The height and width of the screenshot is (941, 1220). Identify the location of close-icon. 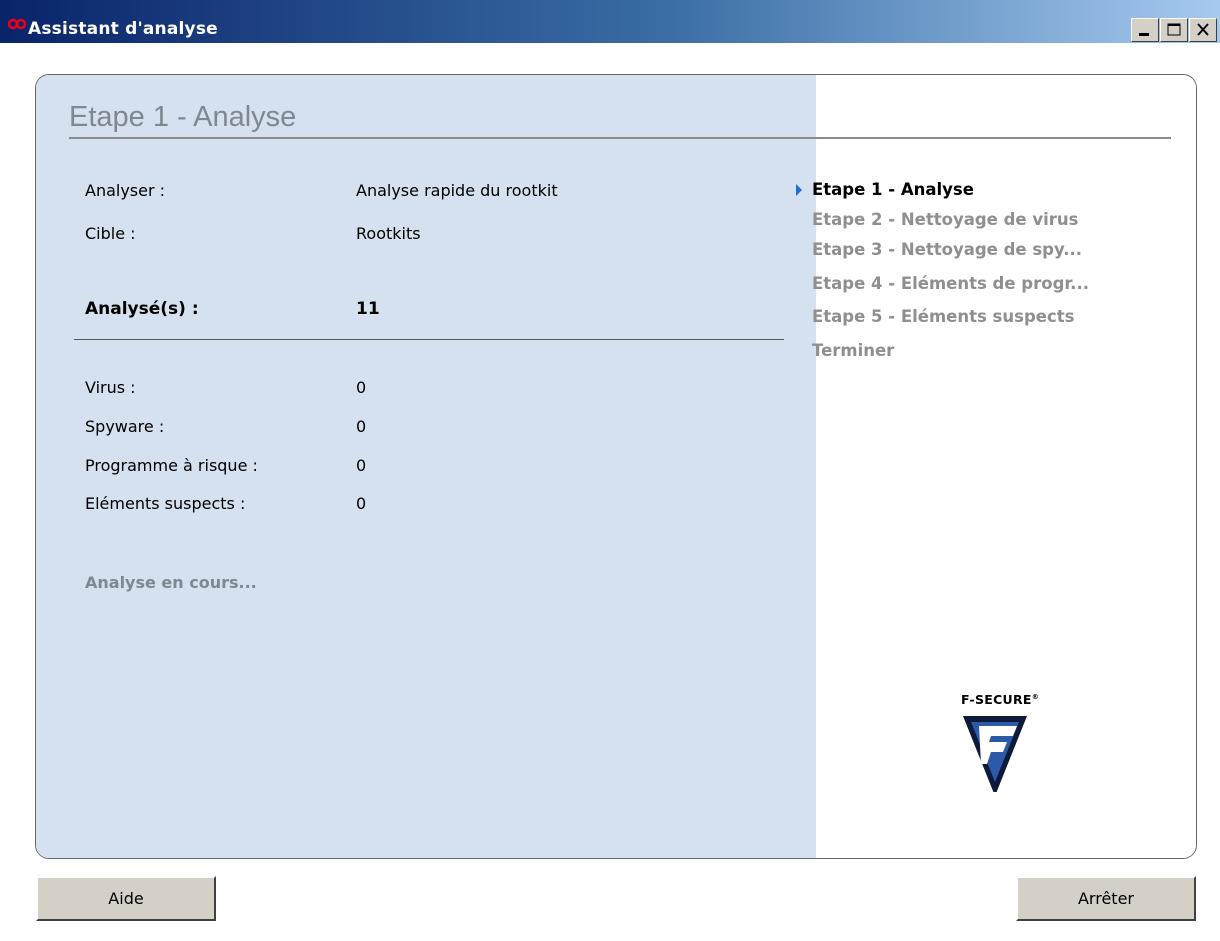
(1203, 29).